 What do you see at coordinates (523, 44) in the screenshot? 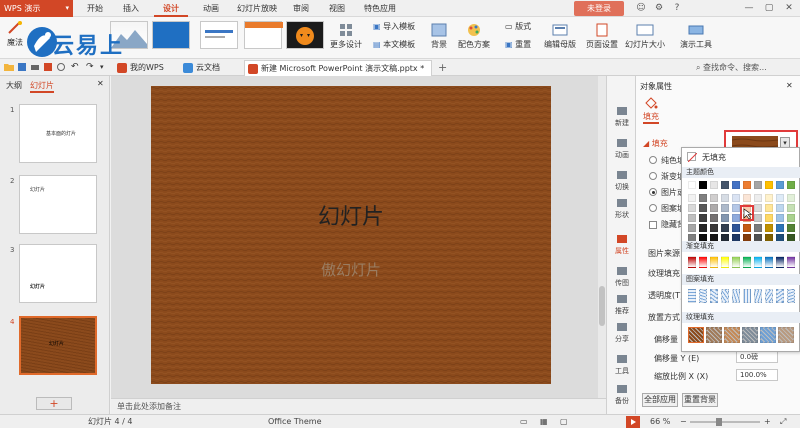
I see `reset-button: ▣ 重置` at bounding box center [523, 44].